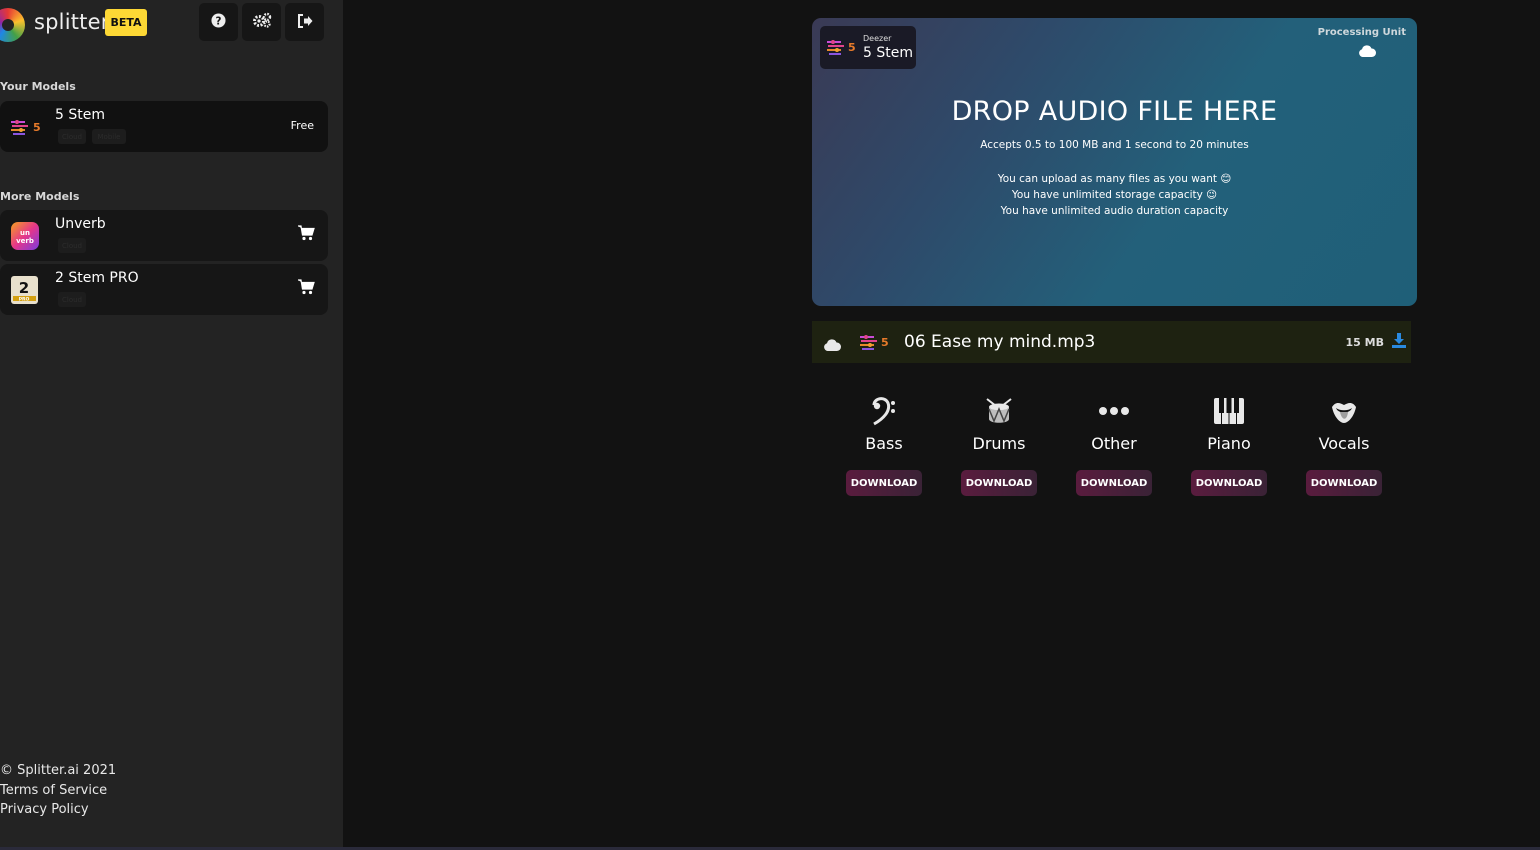 The height and width of the screenshot is (850, 1540). I want to click on file-size: 15 MB, so click(1364, 342).